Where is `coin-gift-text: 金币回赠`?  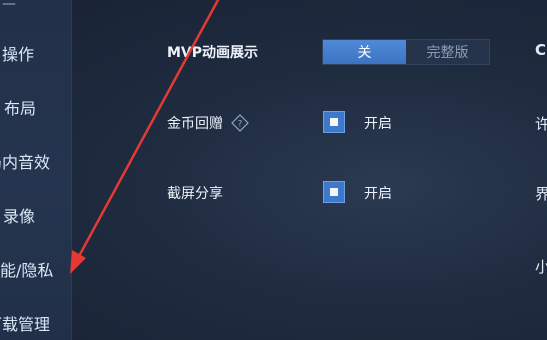 coin-gift-text: 金币回赠 is located at coordinates (195, 124).